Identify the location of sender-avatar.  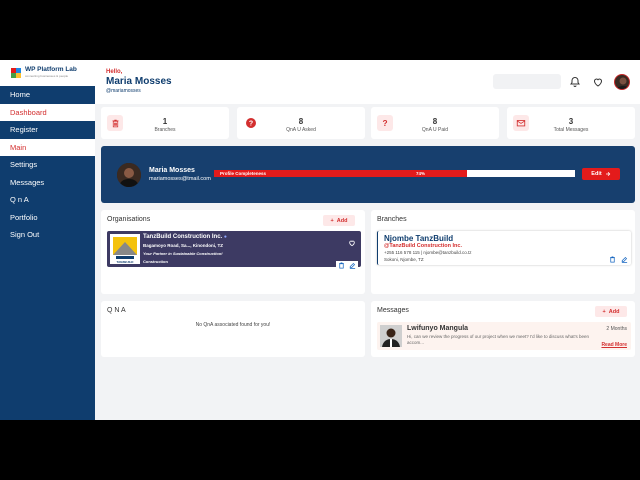
(391, 336).